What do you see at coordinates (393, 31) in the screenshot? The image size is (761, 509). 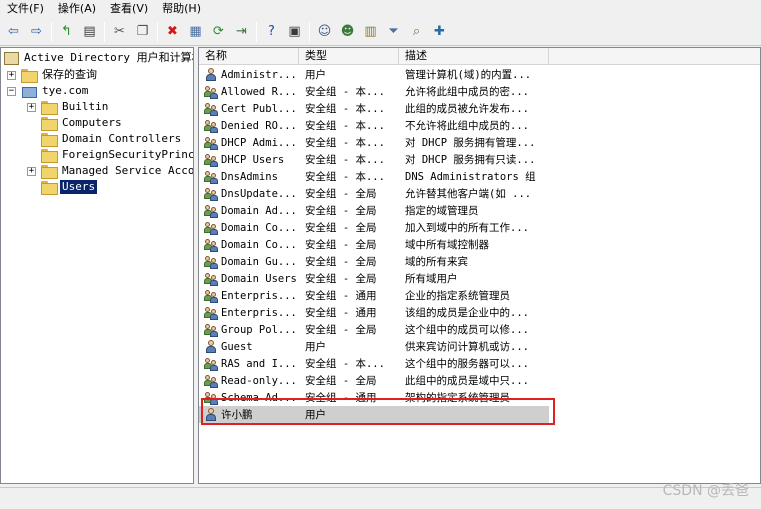 I see `filter-icon: ⏷` at bounding box center [393, 31].